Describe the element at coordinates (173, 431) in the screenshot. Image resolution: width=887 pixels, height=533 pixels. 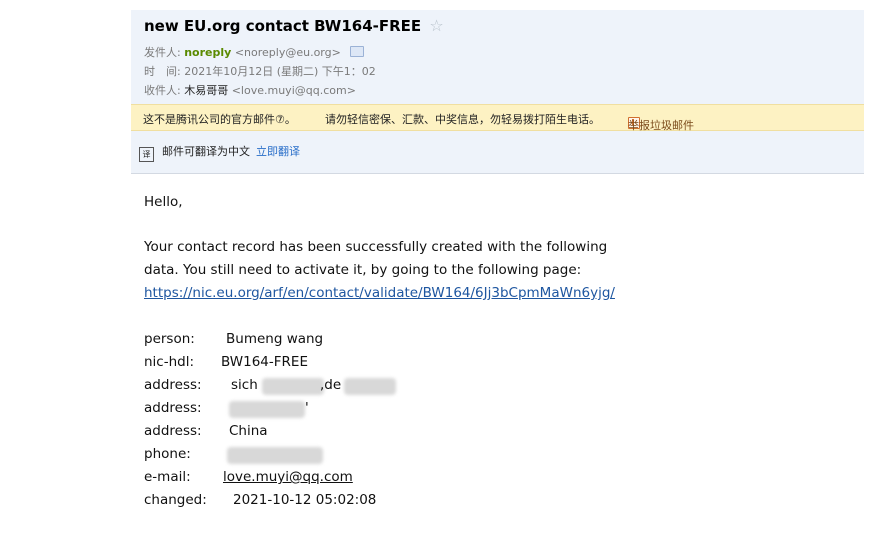
I see `address-label-3: address:` at that location.